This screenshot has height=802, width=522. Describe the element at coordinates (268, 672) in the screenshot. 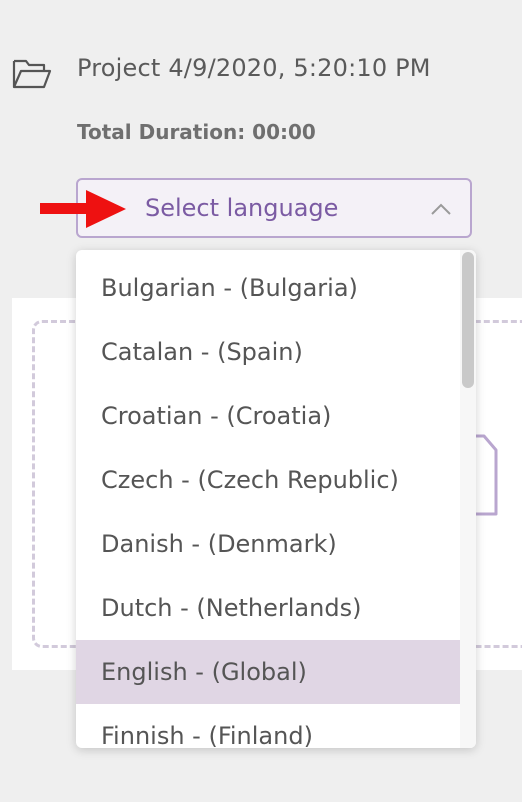

I see `option-english: English - (Global)` at that location.